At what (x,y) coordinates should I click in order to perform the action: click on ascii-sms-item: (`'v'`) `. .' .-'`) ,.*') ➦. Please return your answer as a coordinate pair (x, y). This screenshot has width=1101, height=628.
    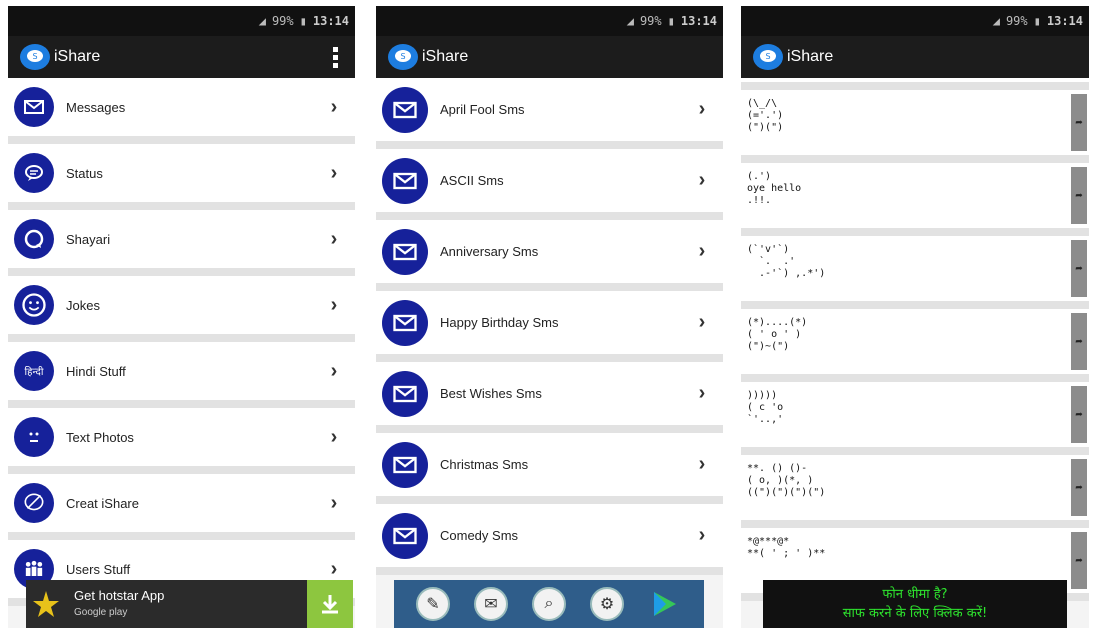
    Looking at the image, I should click on (915, 272).